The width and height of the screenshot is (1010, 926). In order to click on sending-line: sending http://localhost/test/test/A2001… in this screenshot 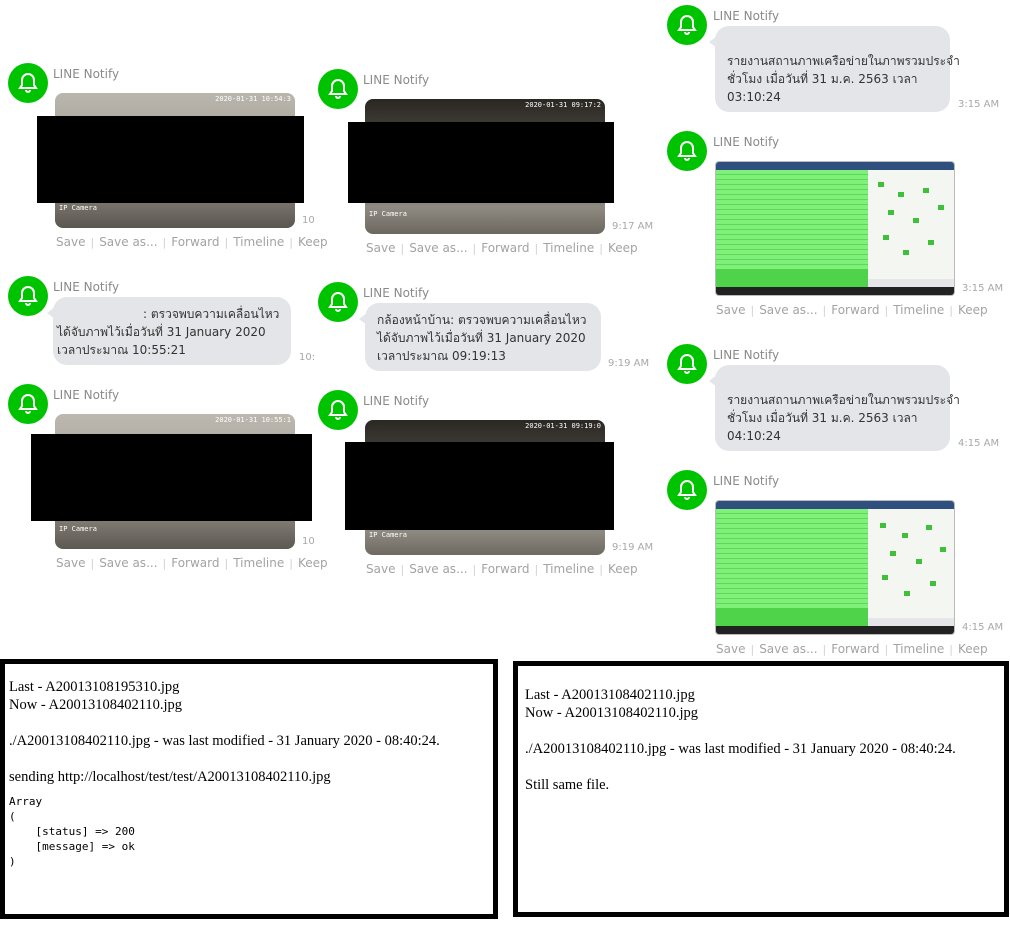, I will do `click(170, 777)`.